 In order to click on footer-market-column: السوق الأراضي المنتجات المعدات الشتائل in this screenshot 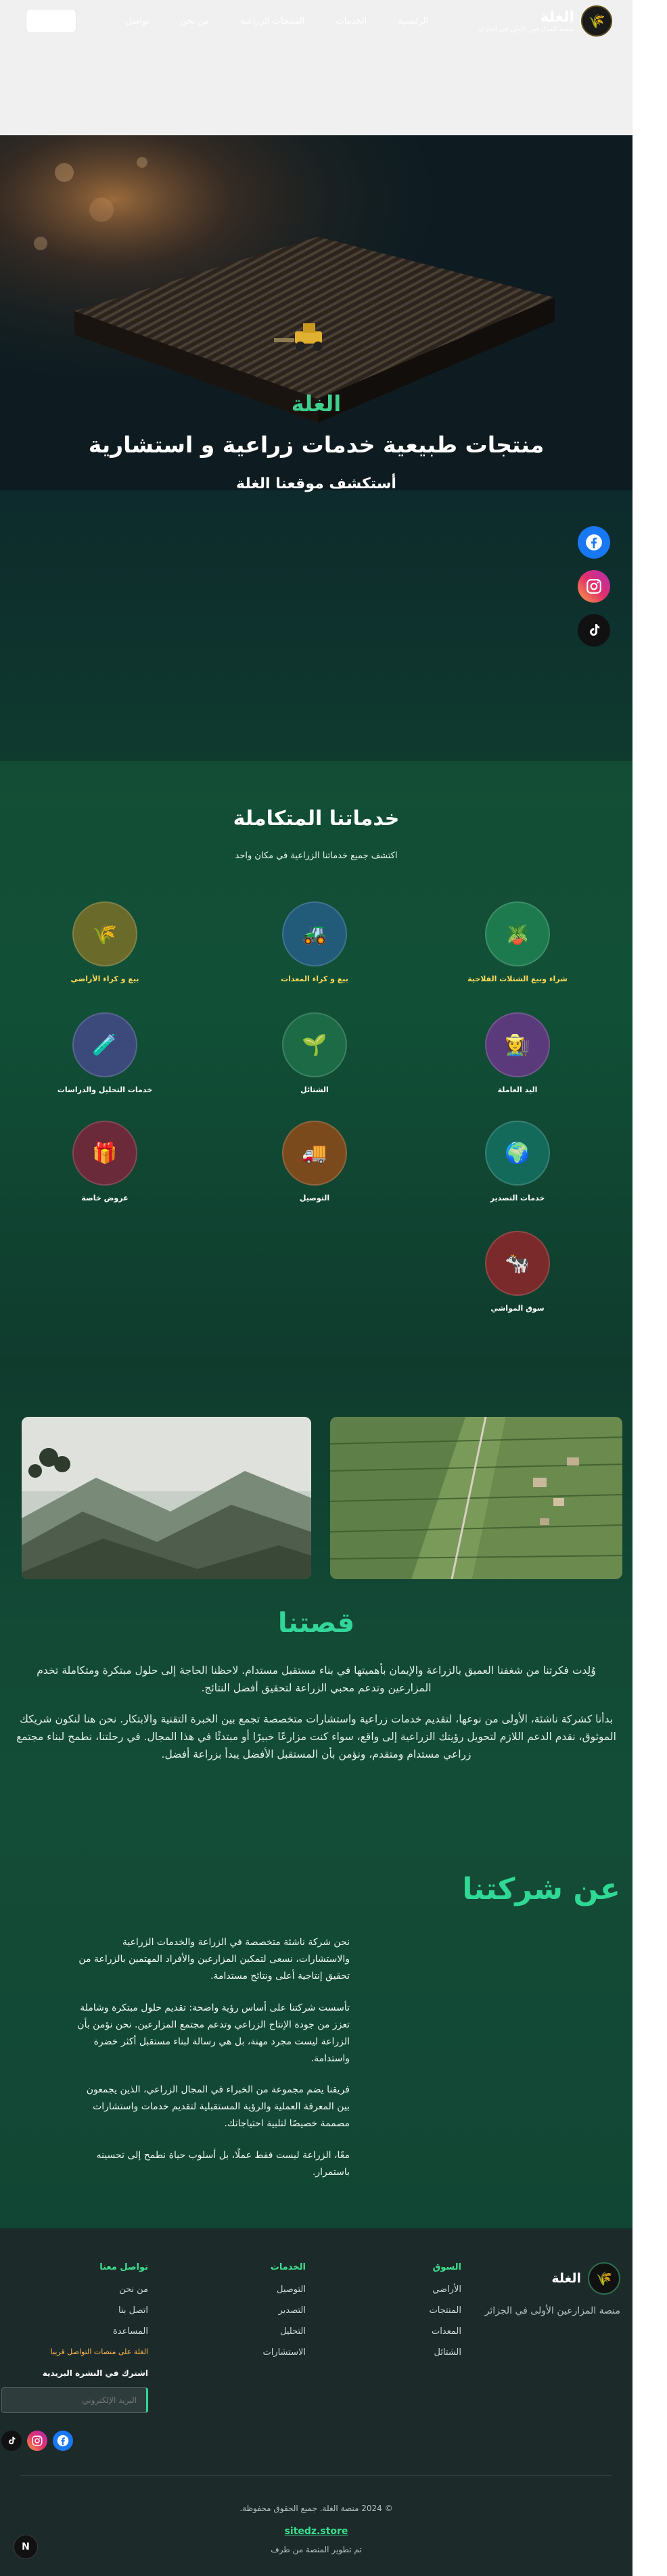, I will do `click(445, 2315)`.